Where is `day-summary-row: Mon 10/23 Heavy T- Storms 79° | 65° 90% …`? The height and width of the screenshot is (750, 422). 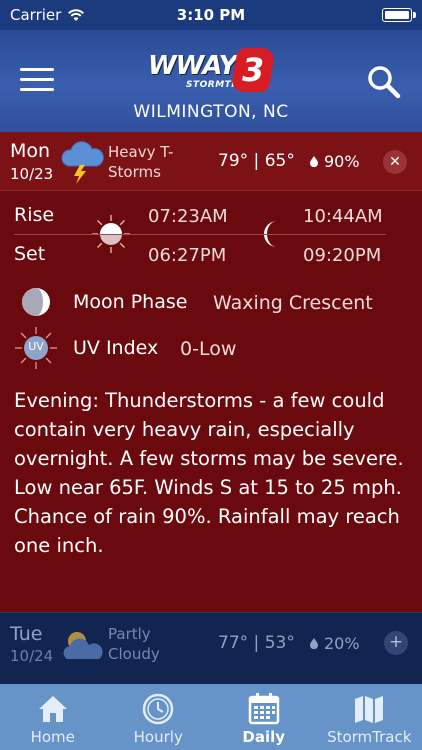
day-summary-row: Mon 10/23 Heavy T- Storms 79° | 65° 90% … is located at coordinates (211, 161).